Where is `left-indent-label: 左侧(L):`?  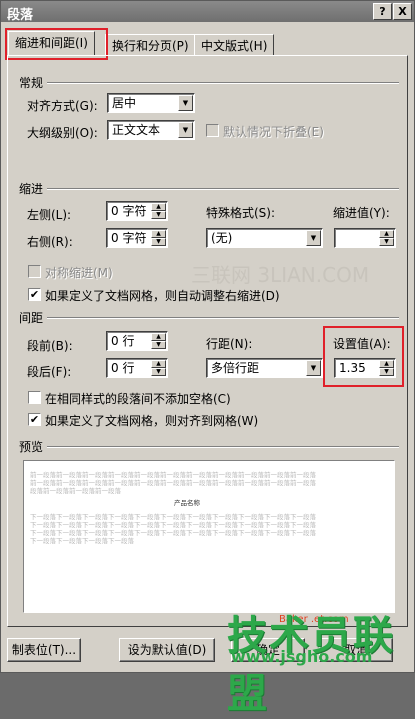 left-indent-label: 左侧(L): is located at coordinates (49, 215).